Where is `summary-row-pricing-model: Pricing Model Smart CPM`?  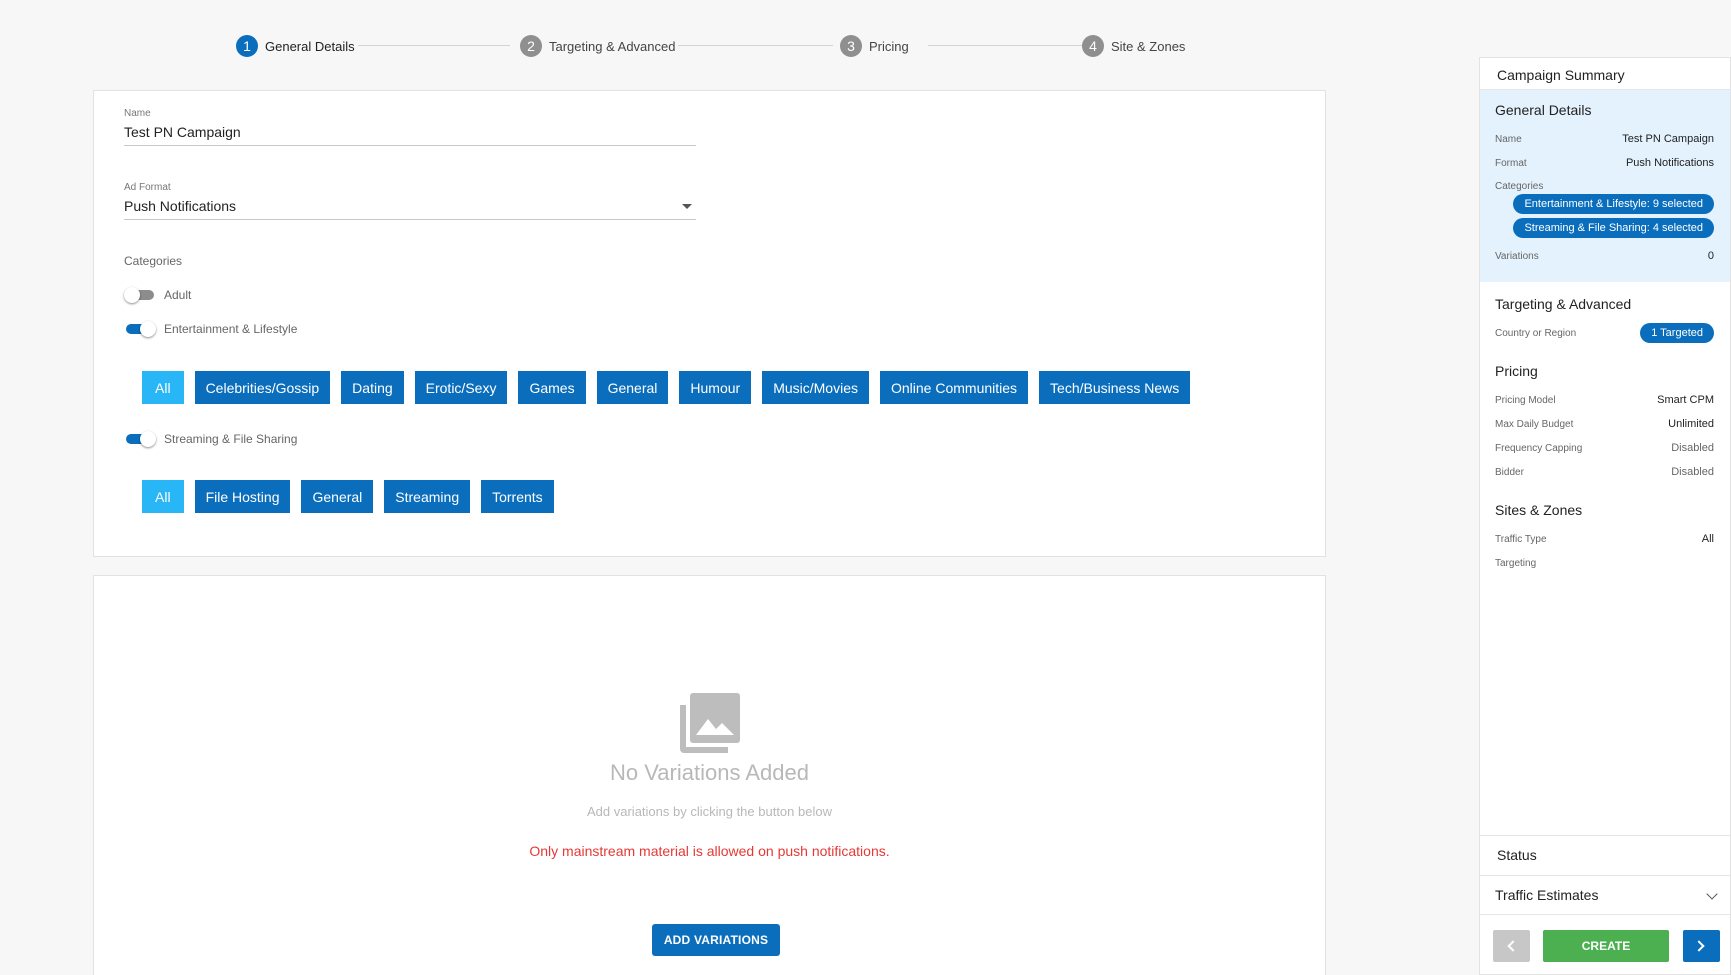
summary-row-pricing-model: Pricing Model Smart CPM is located at coordinates (1604, 400).